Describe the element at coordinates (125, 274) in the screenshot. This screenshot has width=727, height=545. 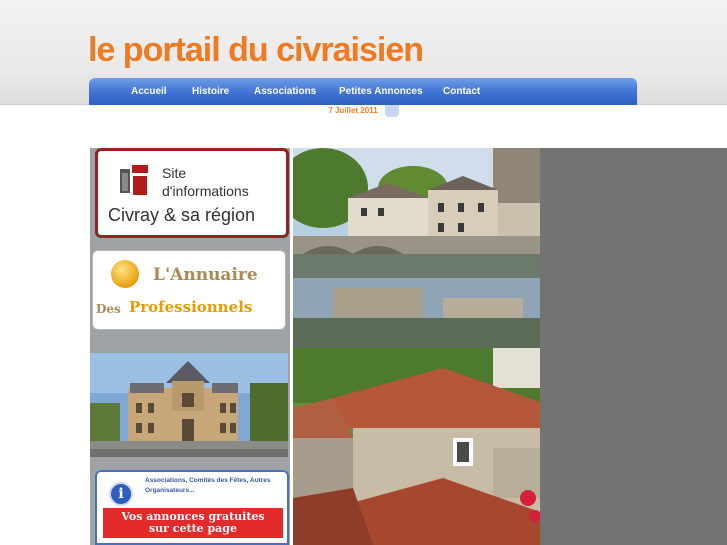
I see `gold-medal-icon` at that location.